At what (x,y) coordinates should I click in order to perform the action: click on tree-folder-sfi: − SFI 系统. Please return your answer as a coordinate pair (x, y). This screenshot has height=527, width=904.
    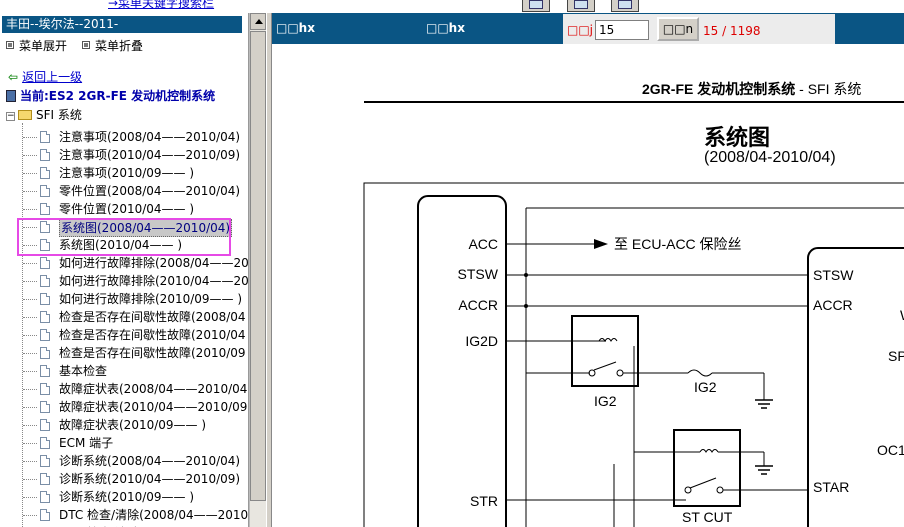
    Looking at the image, I should click on (44, 115).